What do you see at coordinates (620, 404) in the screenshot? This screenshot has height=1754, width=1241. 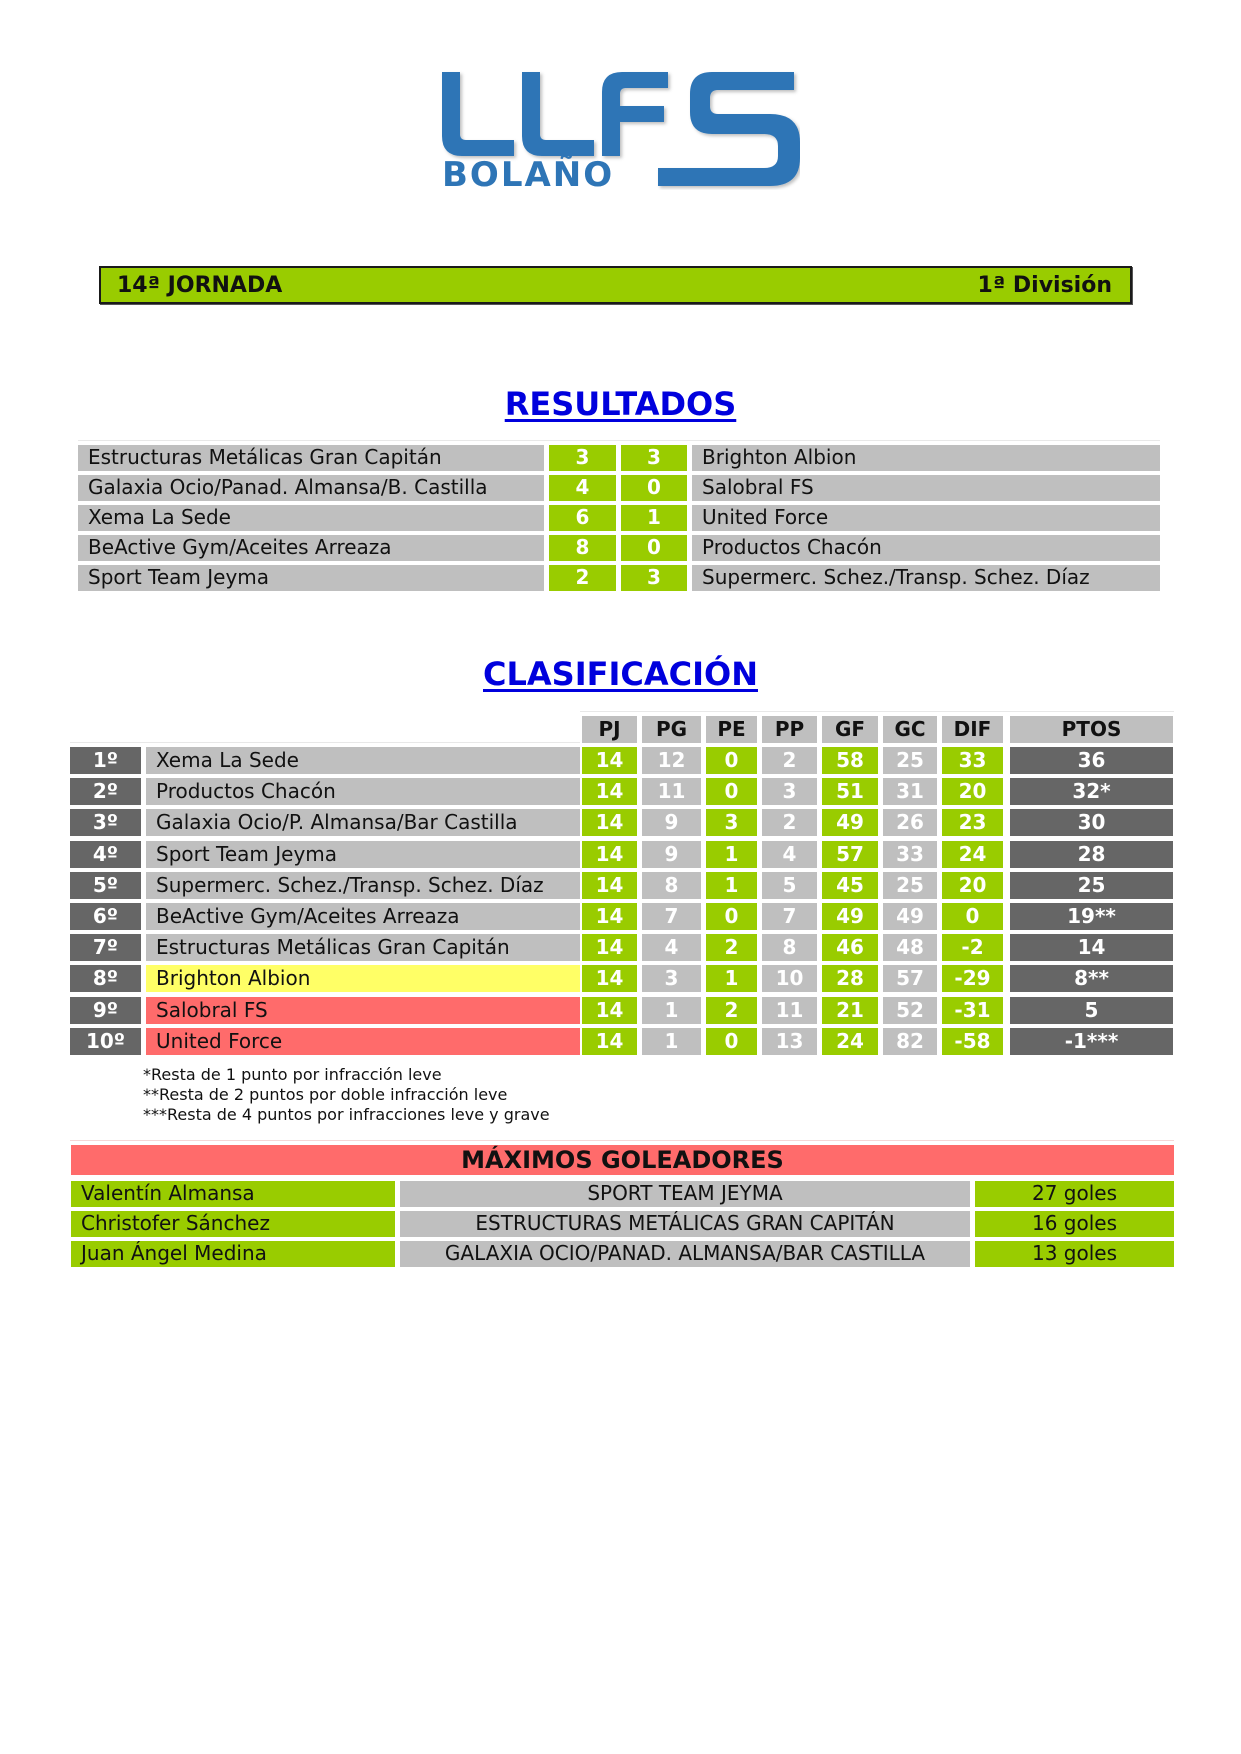 I see `results-title: RESULTADOS` at bounding box center [620, 404].